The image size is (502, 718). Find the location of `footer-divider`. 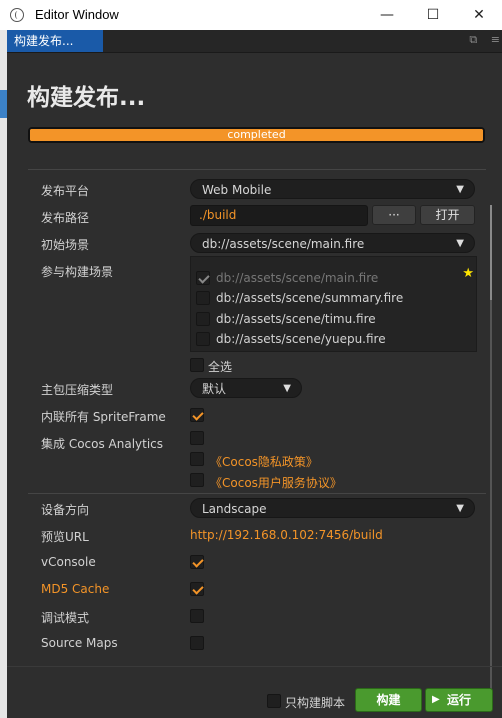

footer-divider is located at coordinates (254, 666).